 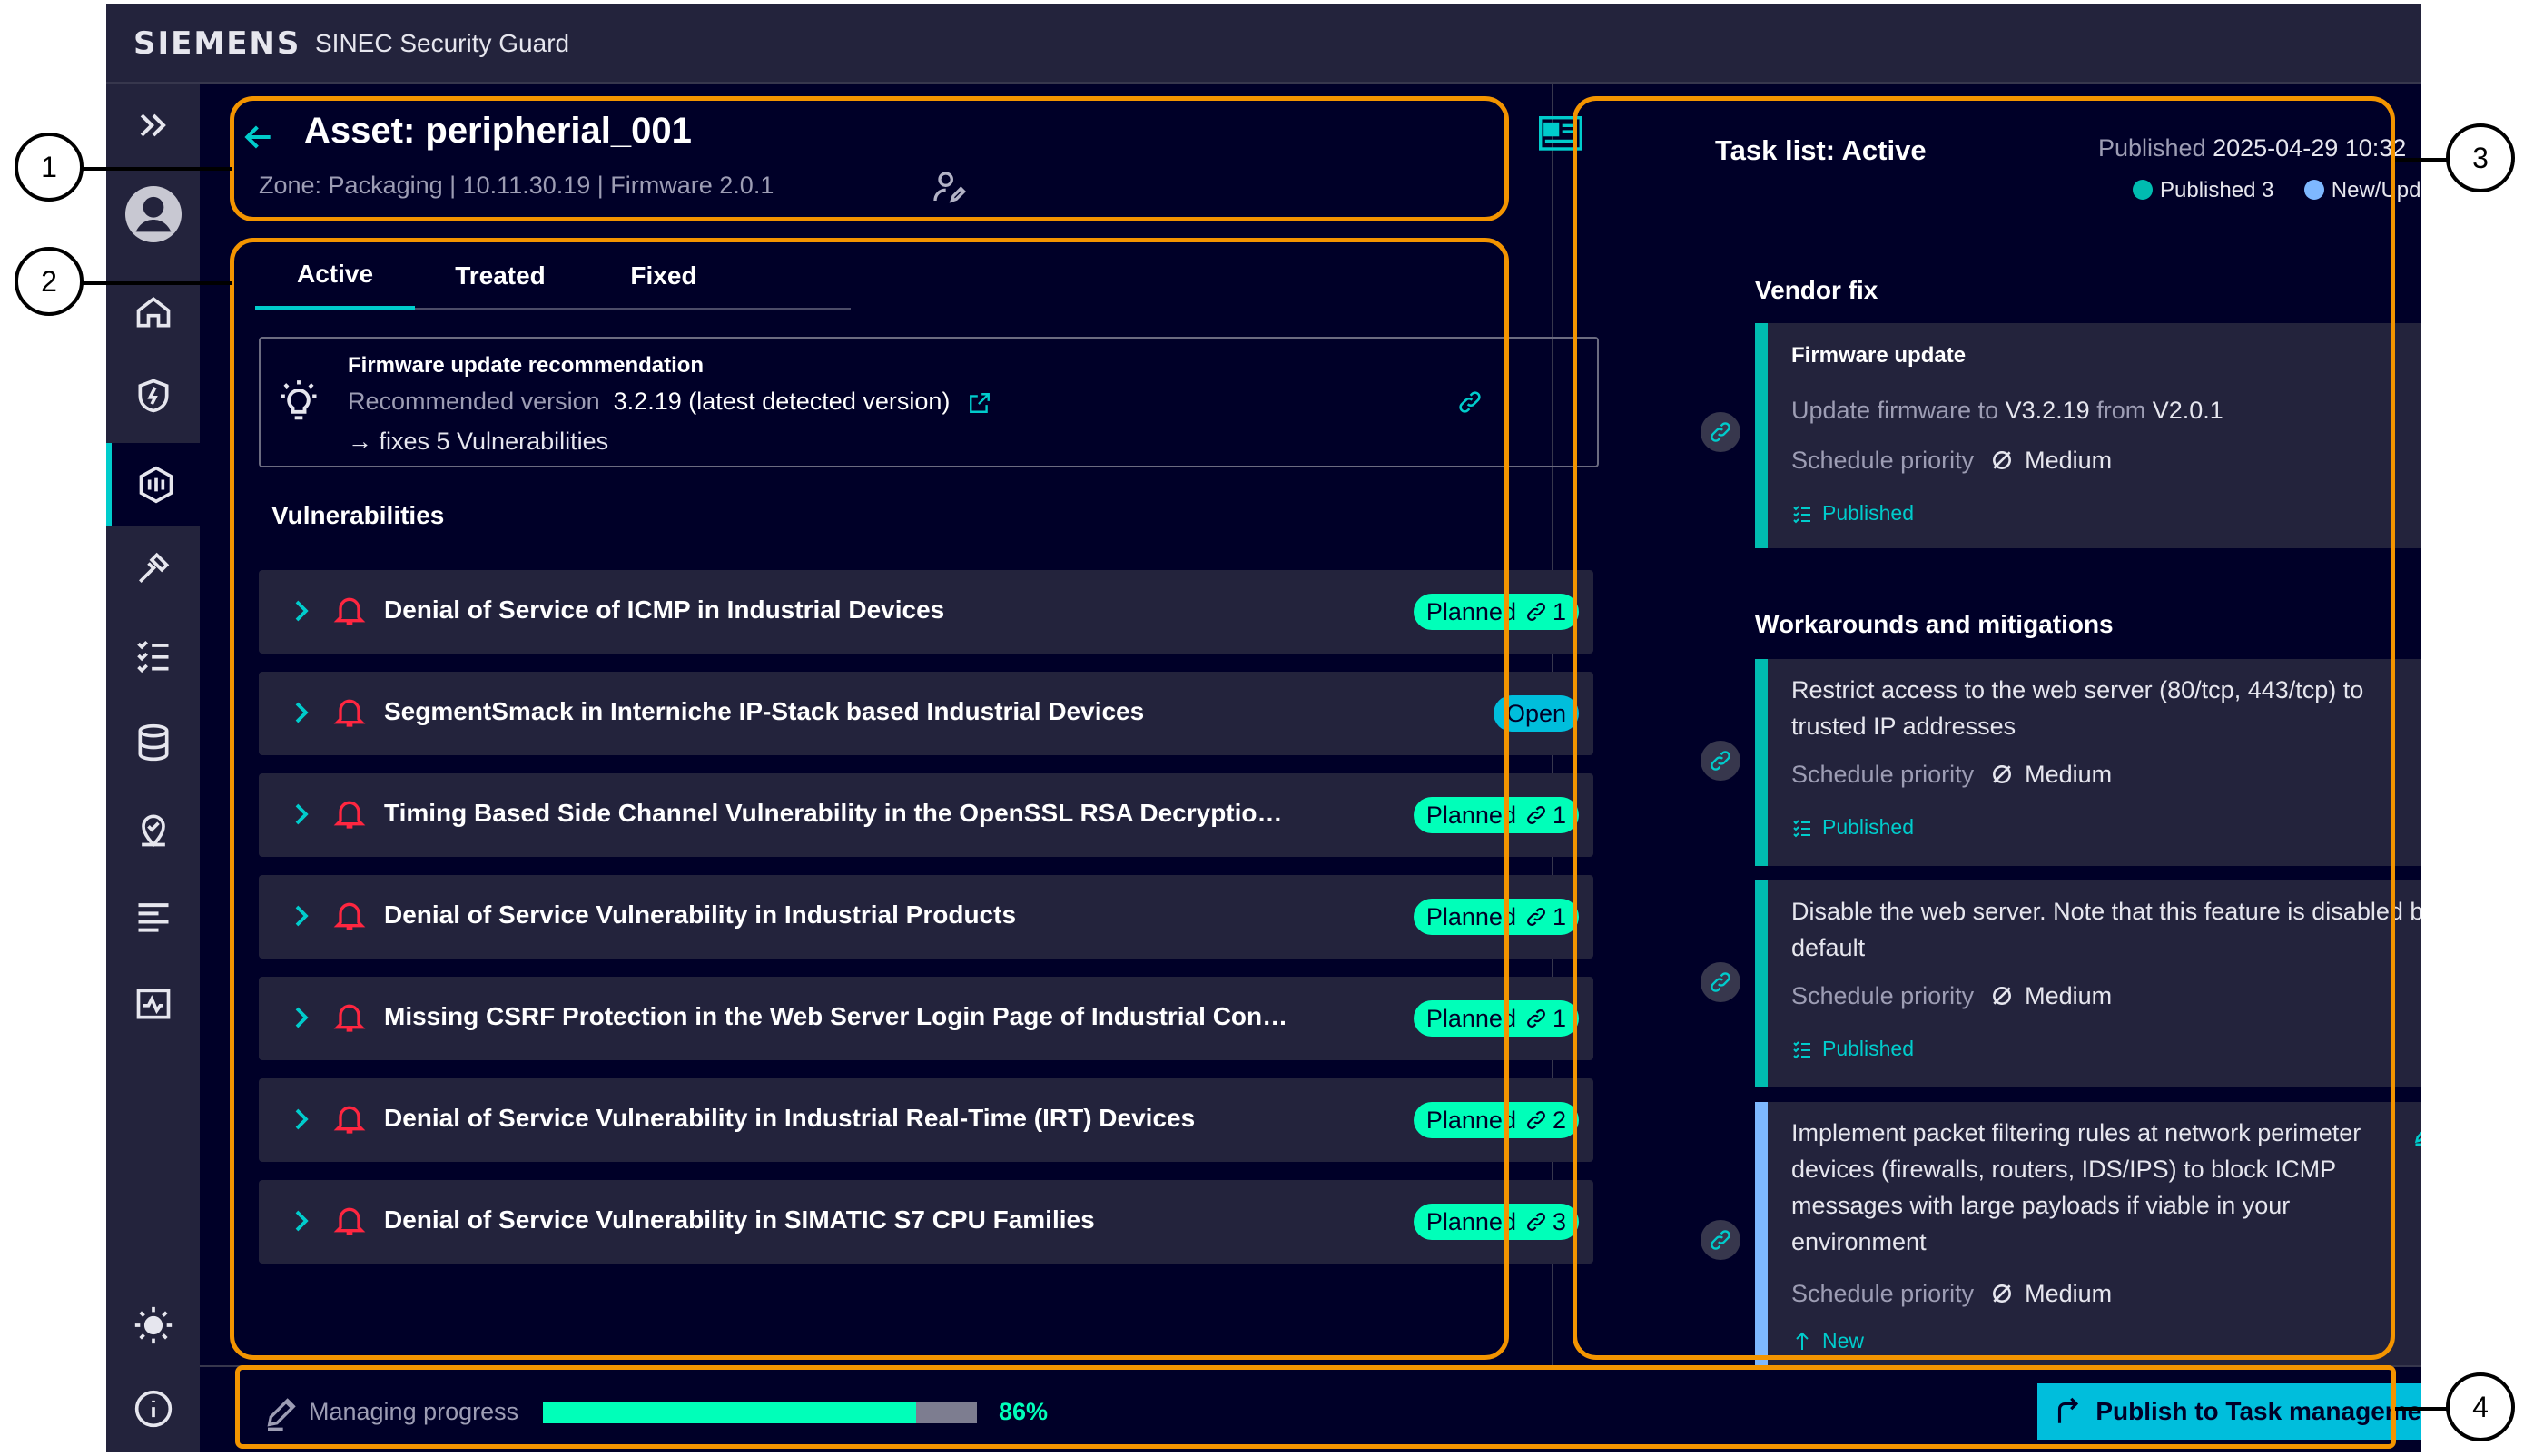 I want to click on location-icon, so click(x=153, y=829).